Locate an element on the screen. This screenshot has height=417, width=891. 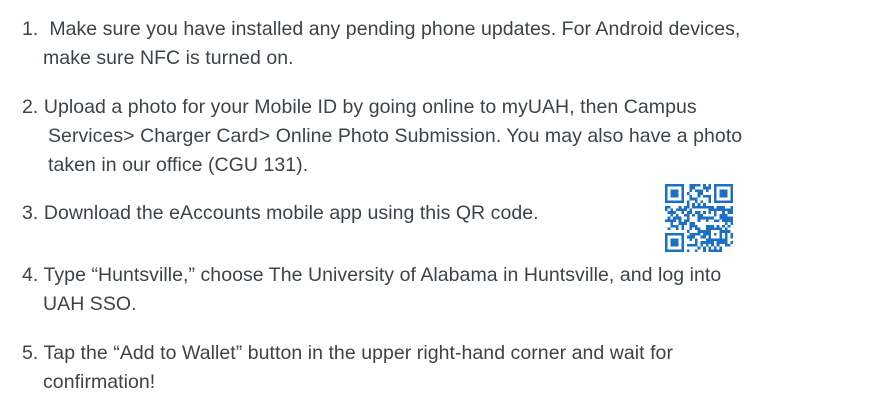
step-3-number: 3. is located at coordinates (30, 213).